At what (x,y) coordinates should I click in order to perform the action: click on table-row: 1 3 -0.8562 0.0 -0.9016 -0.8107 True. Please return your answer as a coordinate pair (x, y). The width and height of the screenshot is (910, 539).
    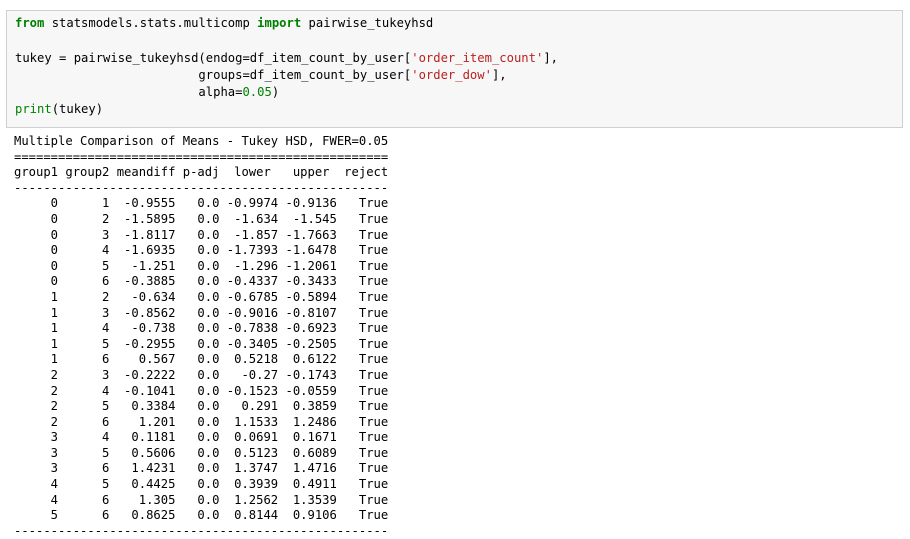
    Looking at the image, I should click on (201, 312).